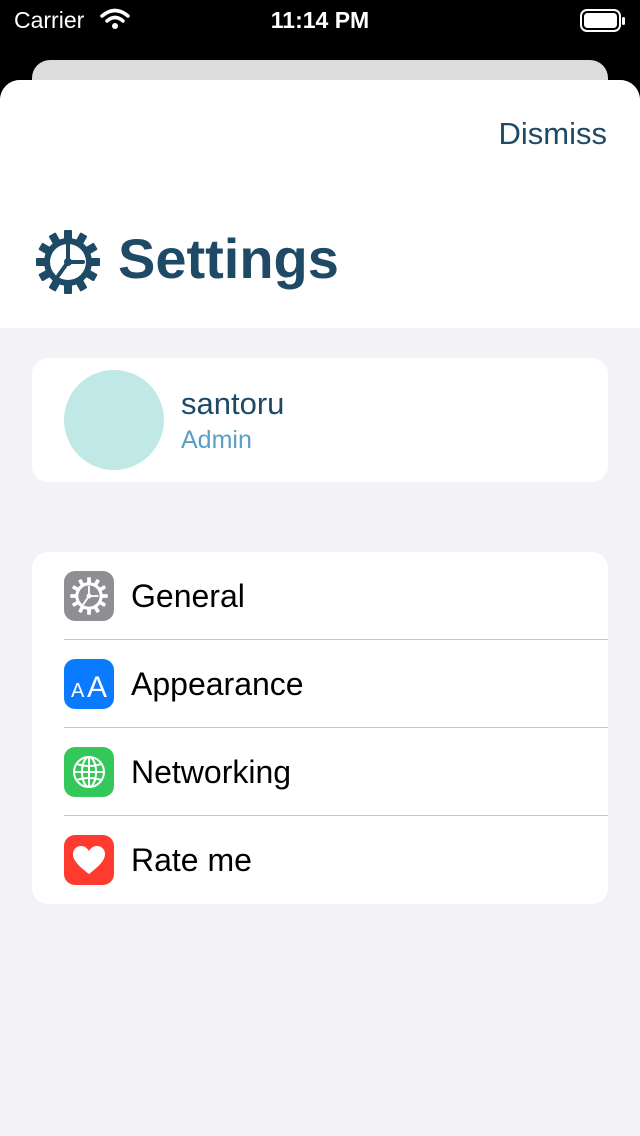 Image resolution: width=640 pixels, height=1136 pixels. I want to click on status-time: 11:14 PM, so click(320, 20).